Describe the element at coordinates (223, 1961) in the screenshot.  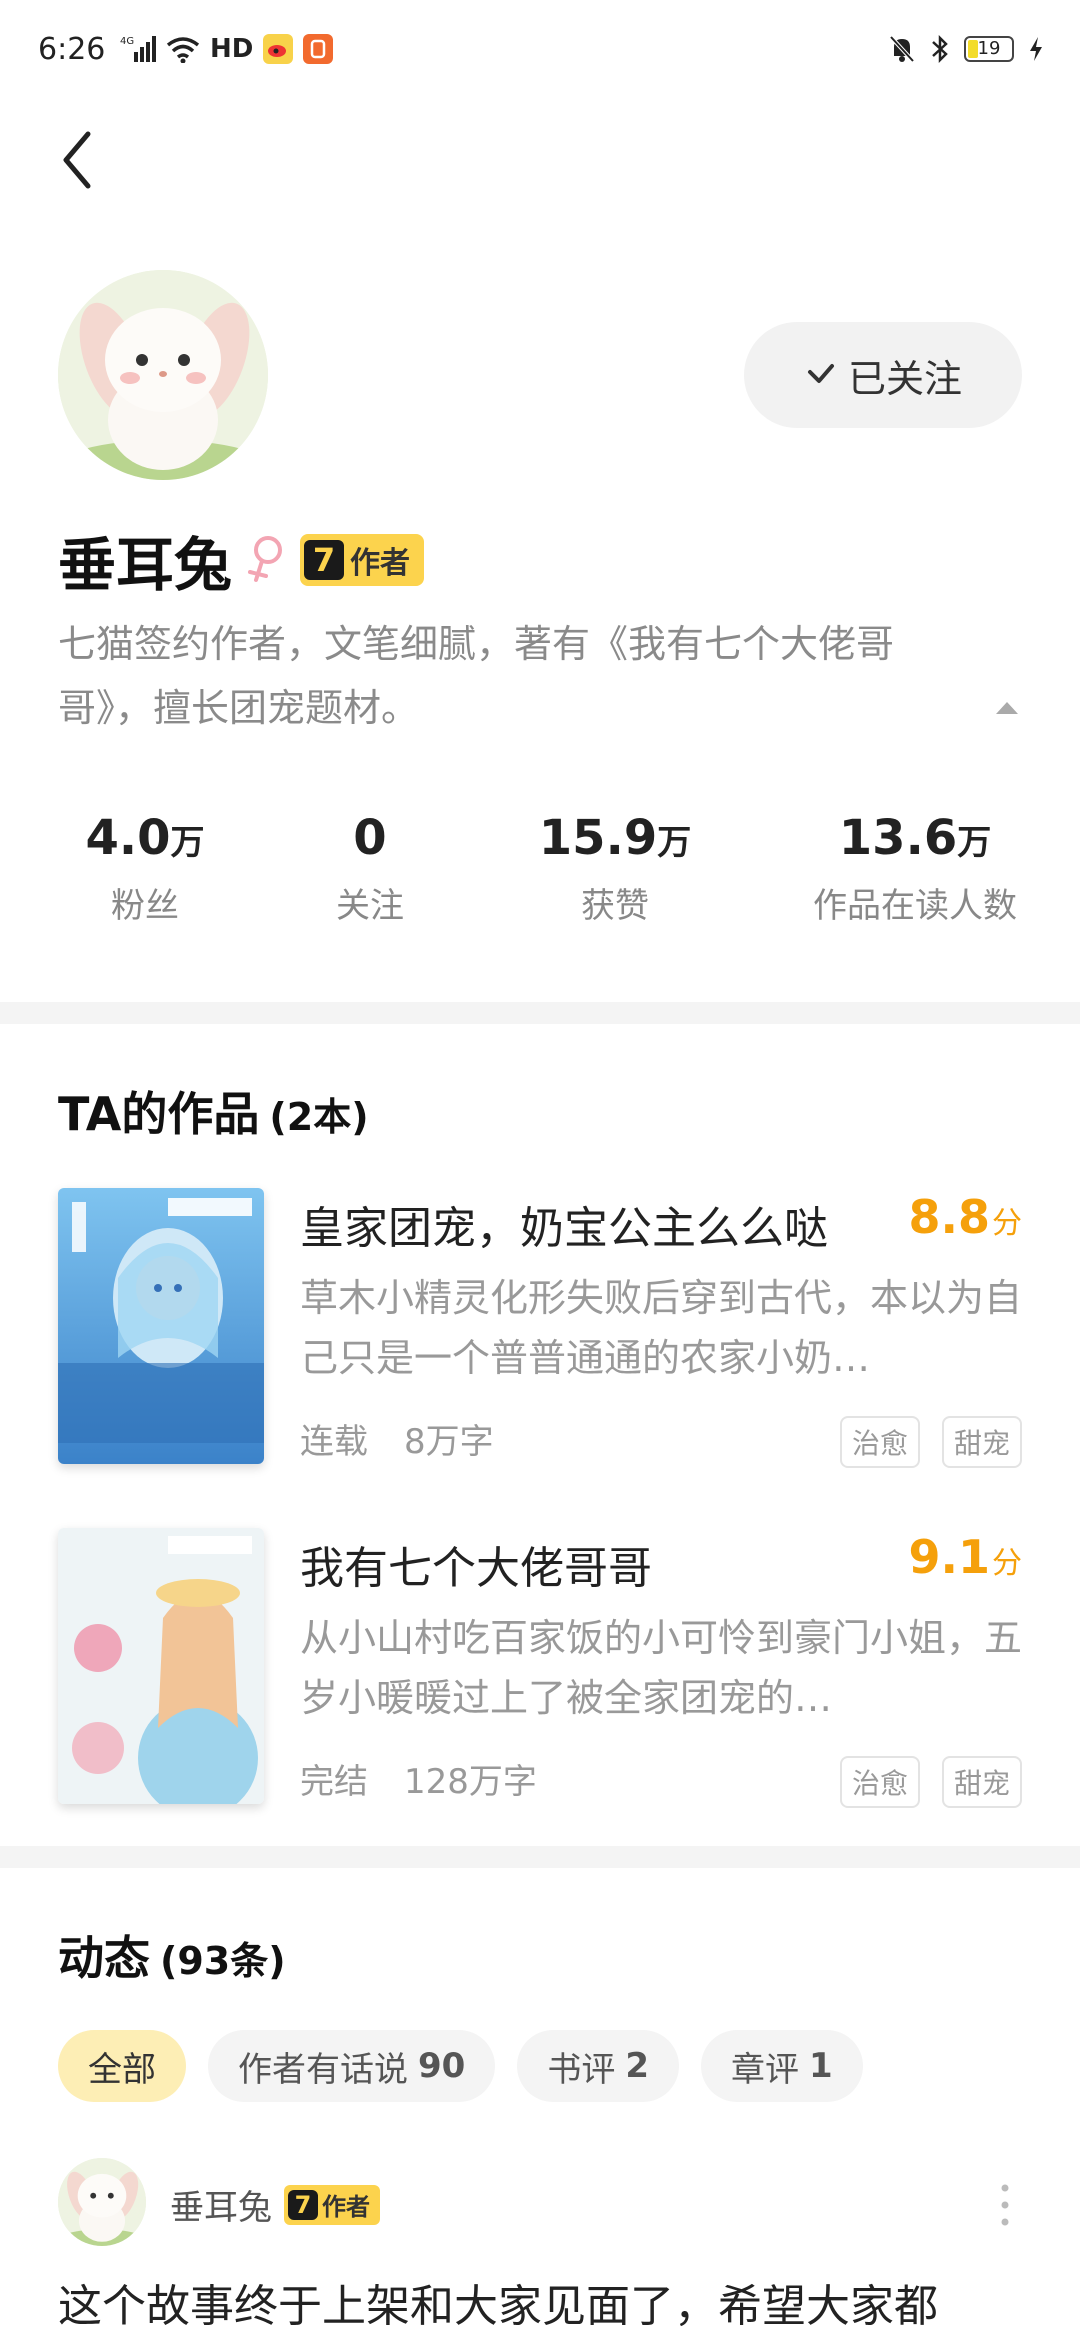
I see `feed-count: (93条)` at that location.